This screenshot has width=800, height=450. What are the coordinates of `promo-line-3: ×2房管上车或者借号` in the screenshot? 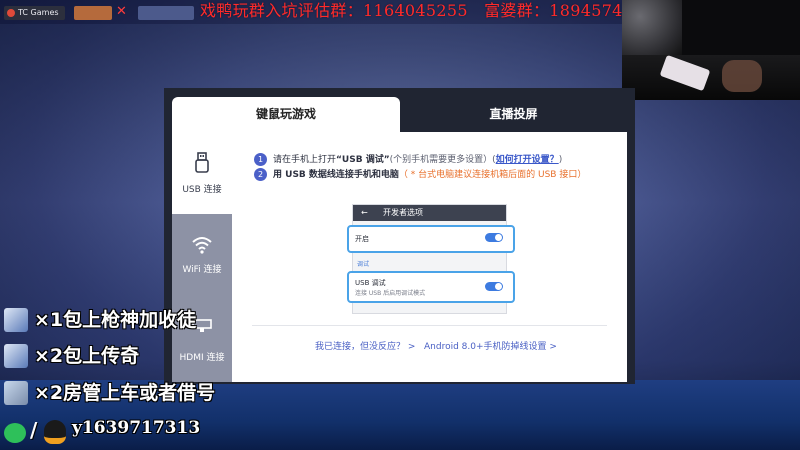 It's located at (117, 394).